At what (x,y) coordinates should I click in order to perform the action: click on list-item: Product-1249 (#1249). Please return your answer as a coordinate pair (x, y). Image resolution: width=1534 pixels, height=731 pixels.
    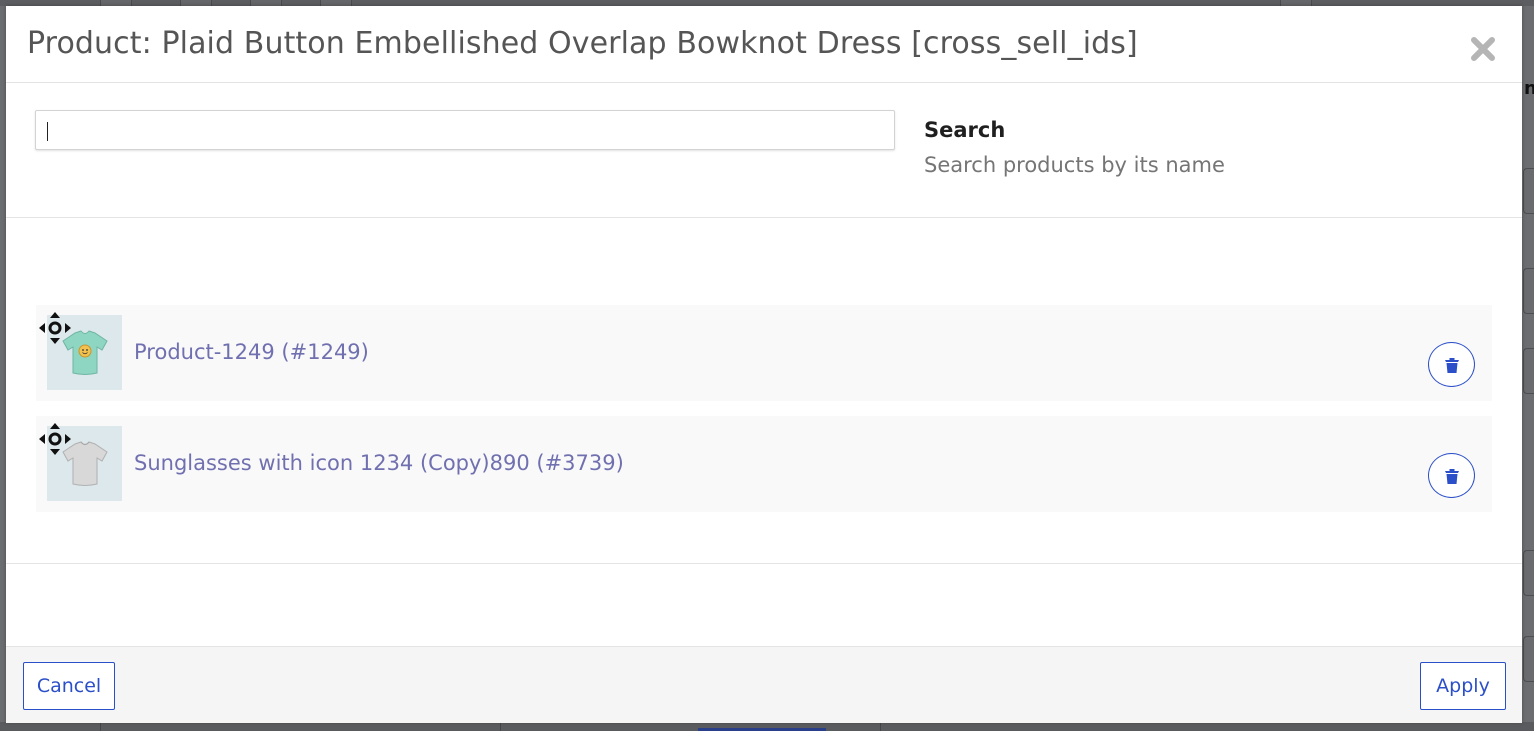
    Looking at the image, I should click on (764, 353).